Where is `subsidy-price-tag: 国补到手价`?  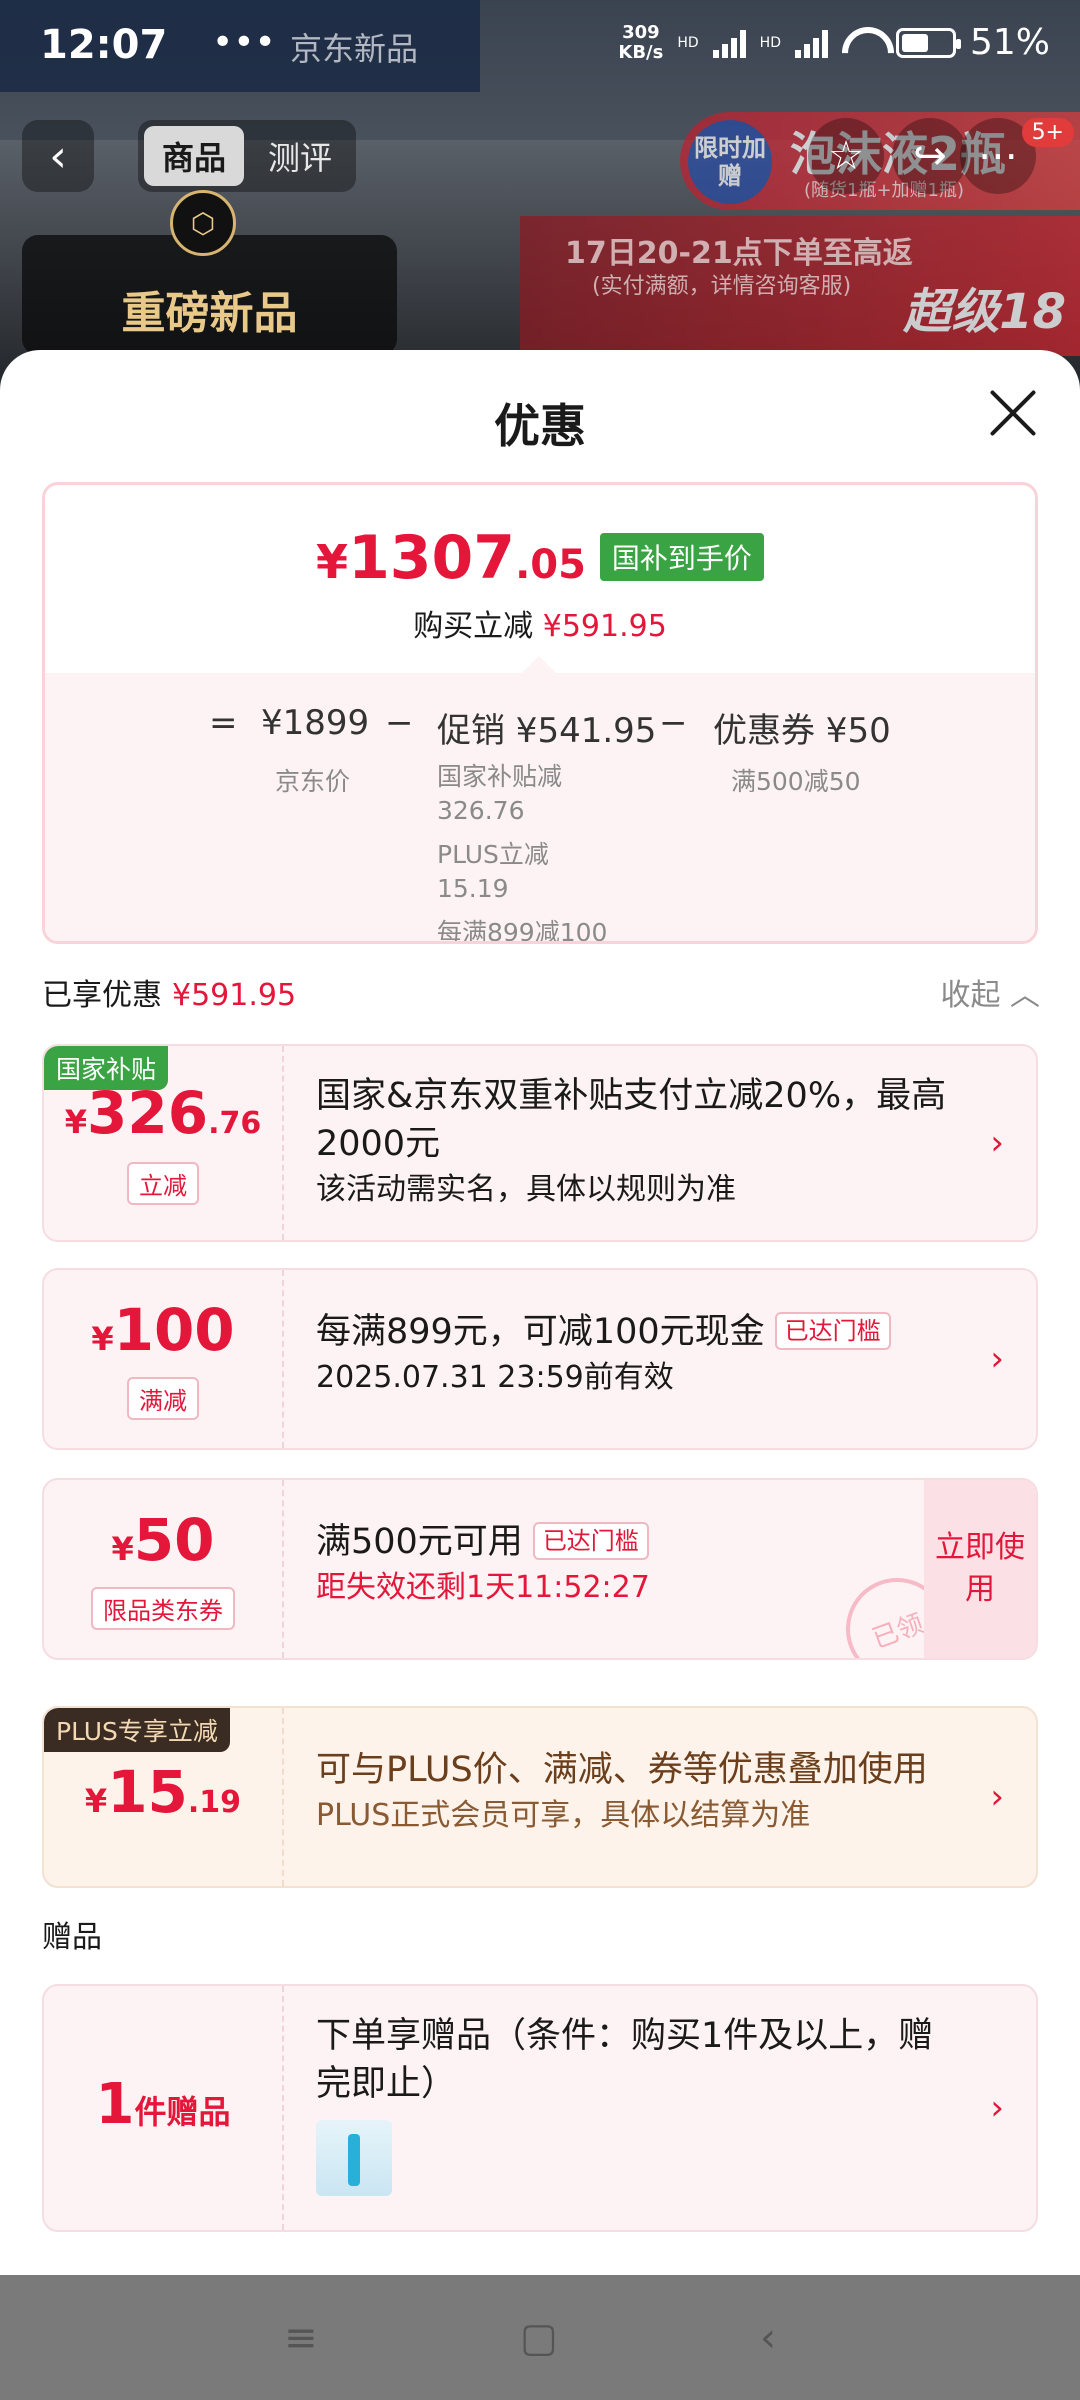
subsidy-price-tag: 国补到手价 is located at coordinates (681, 557).